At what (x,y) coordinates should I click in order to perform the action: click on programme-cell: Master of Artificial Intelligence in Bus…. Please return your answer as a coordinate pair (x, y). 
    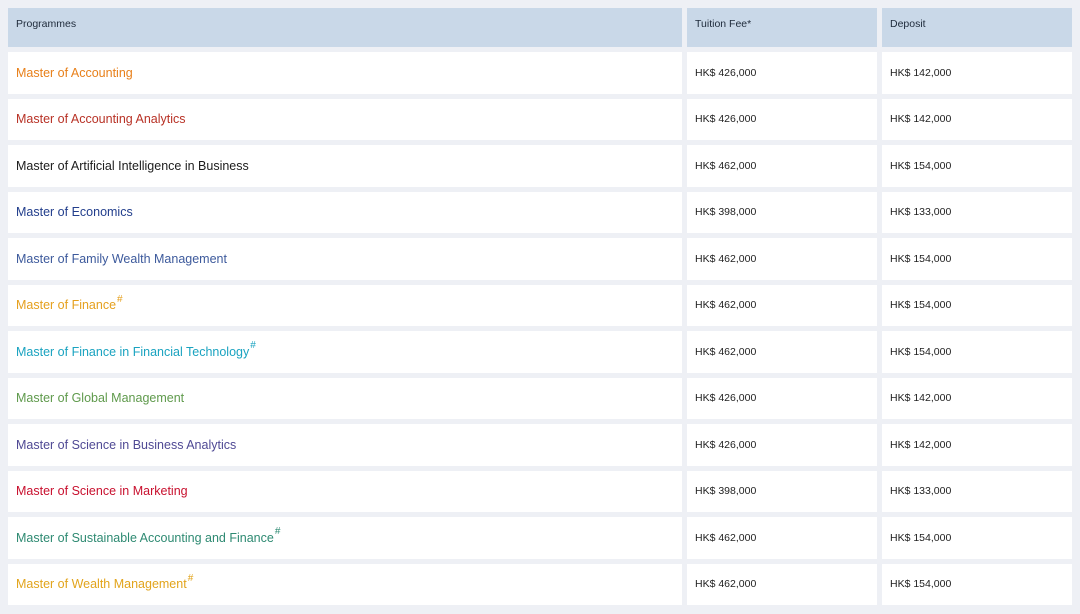
    Looking at the image, I should click on (345, 166).